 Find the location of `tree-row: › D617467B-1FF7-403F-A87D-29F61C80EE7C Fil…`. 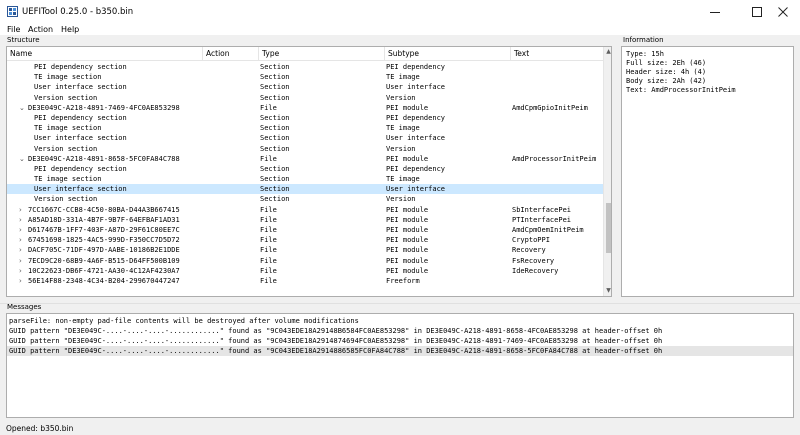

tree-row: › D617467B-1FF7-403F-A87D-29F61C80EE7C Fil… is located at coordinates (305, 230).